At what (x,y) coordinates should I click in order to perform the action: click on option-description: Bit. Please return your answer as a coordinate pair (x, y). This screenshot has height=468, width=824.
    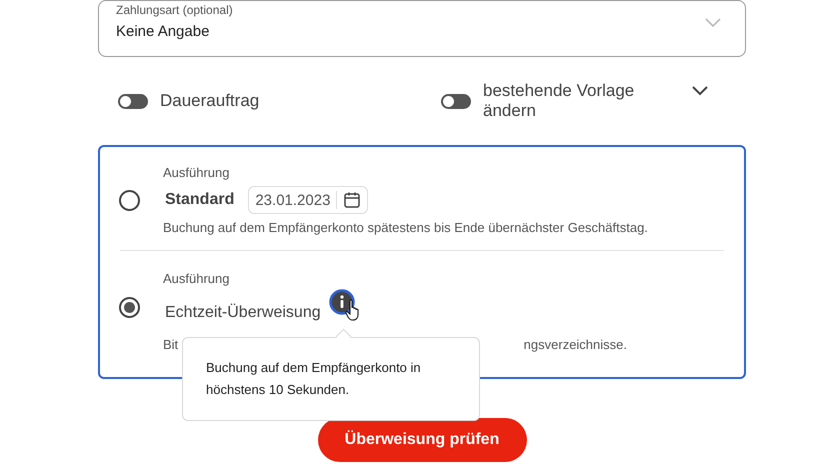
    Looking at the image, I should click on (170, 345).